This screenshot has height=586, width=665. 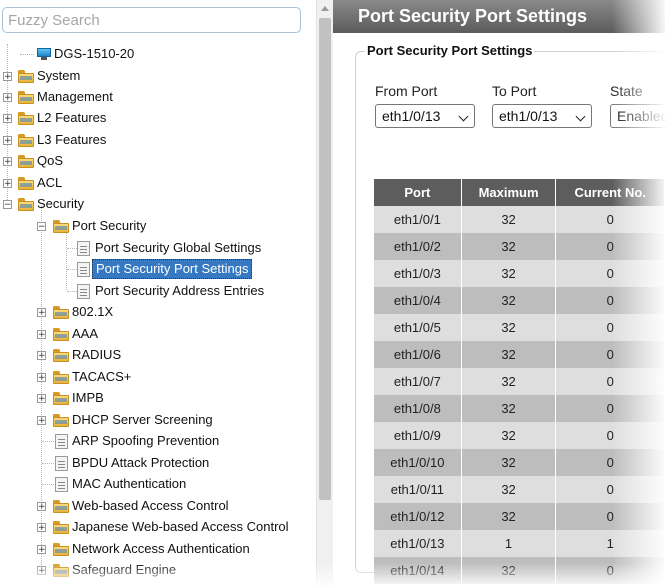 What do you see at coordinates (50, 182) in the screenshot?
I see `tree-item-label: ACL` at bounding box center [50, 182].